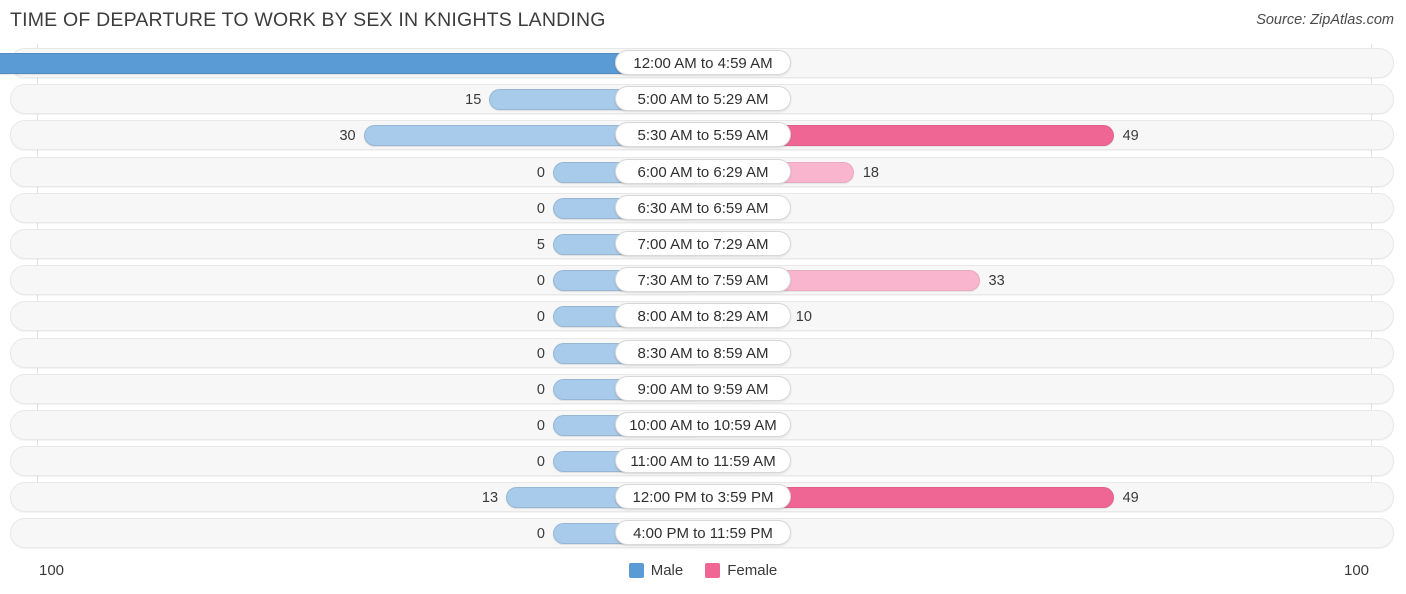  I want to click on legend-item: Male, so click(656, 570).